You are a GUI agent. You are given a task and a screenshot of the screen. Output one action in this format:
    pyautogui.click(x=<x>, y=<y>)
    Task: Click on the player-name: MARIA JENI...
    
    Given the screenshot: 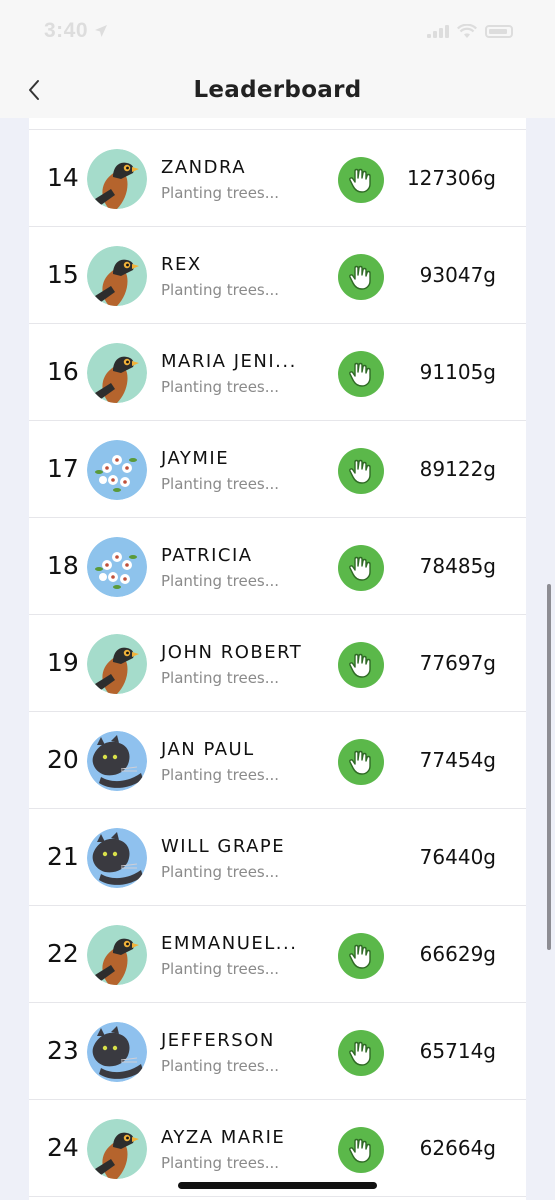 What is the action you would take?
    pyautogui.click(x=229, y=361)
    